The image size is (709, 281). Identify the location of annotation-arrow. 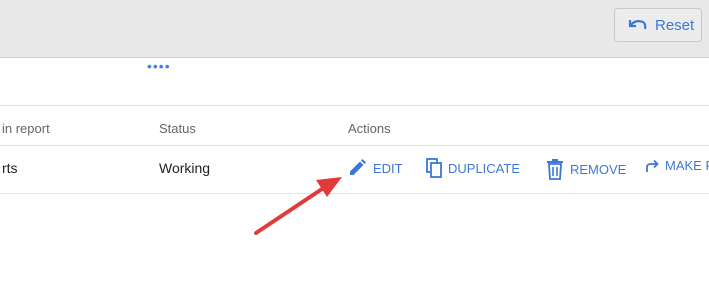
(298, 206).